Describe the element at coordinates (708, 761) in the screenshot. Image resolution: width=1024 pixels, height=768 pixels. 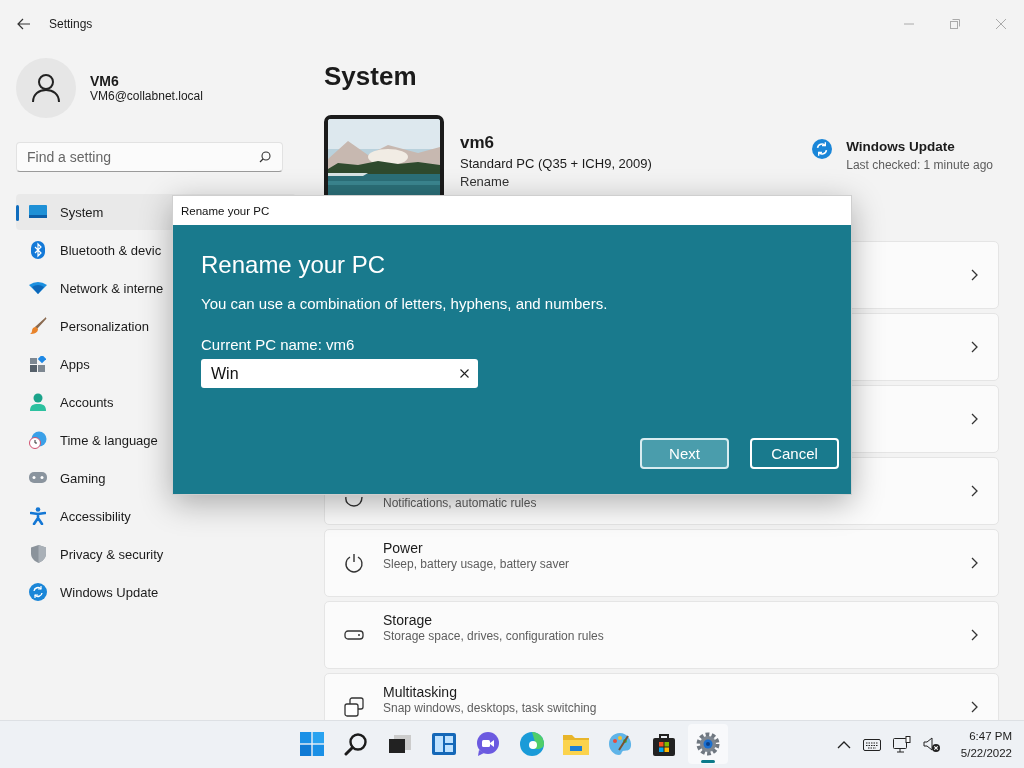
I see `running-indicator` at that location.